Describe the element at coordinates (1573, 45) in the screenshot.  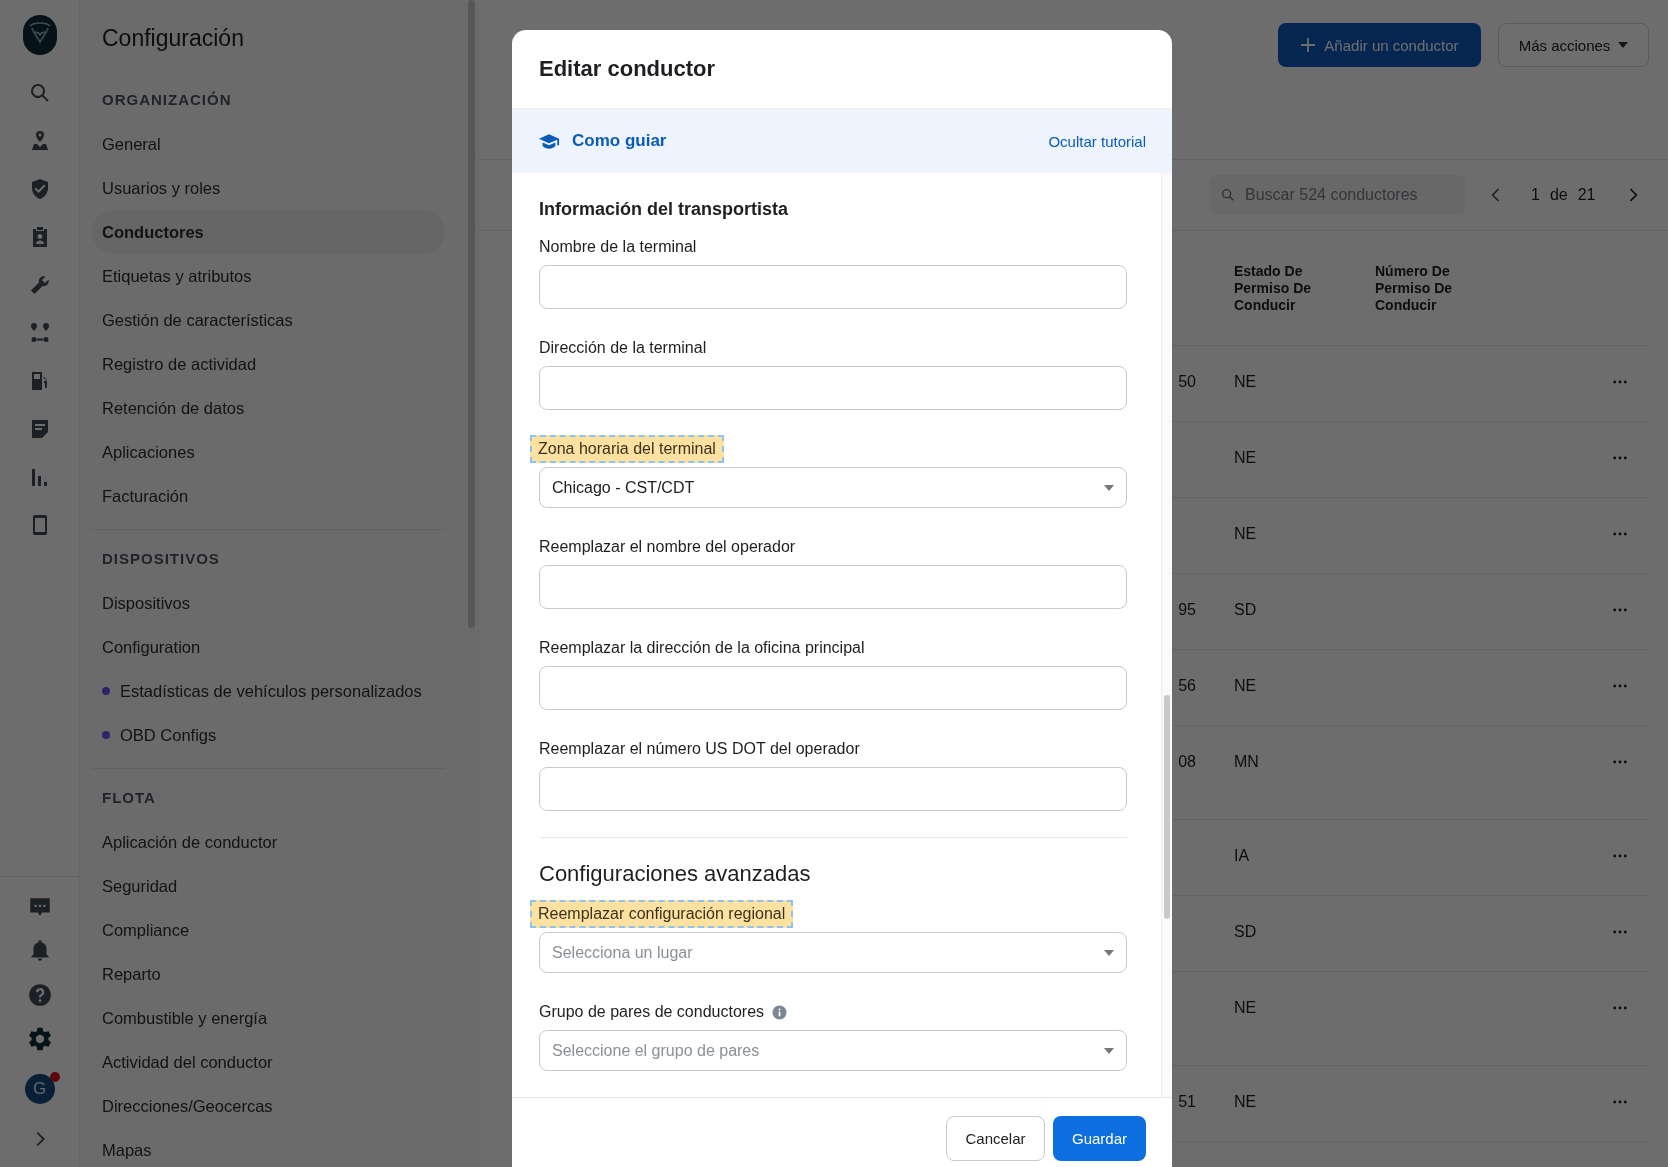
I see `more-actions-button: Más acciones` at that location.